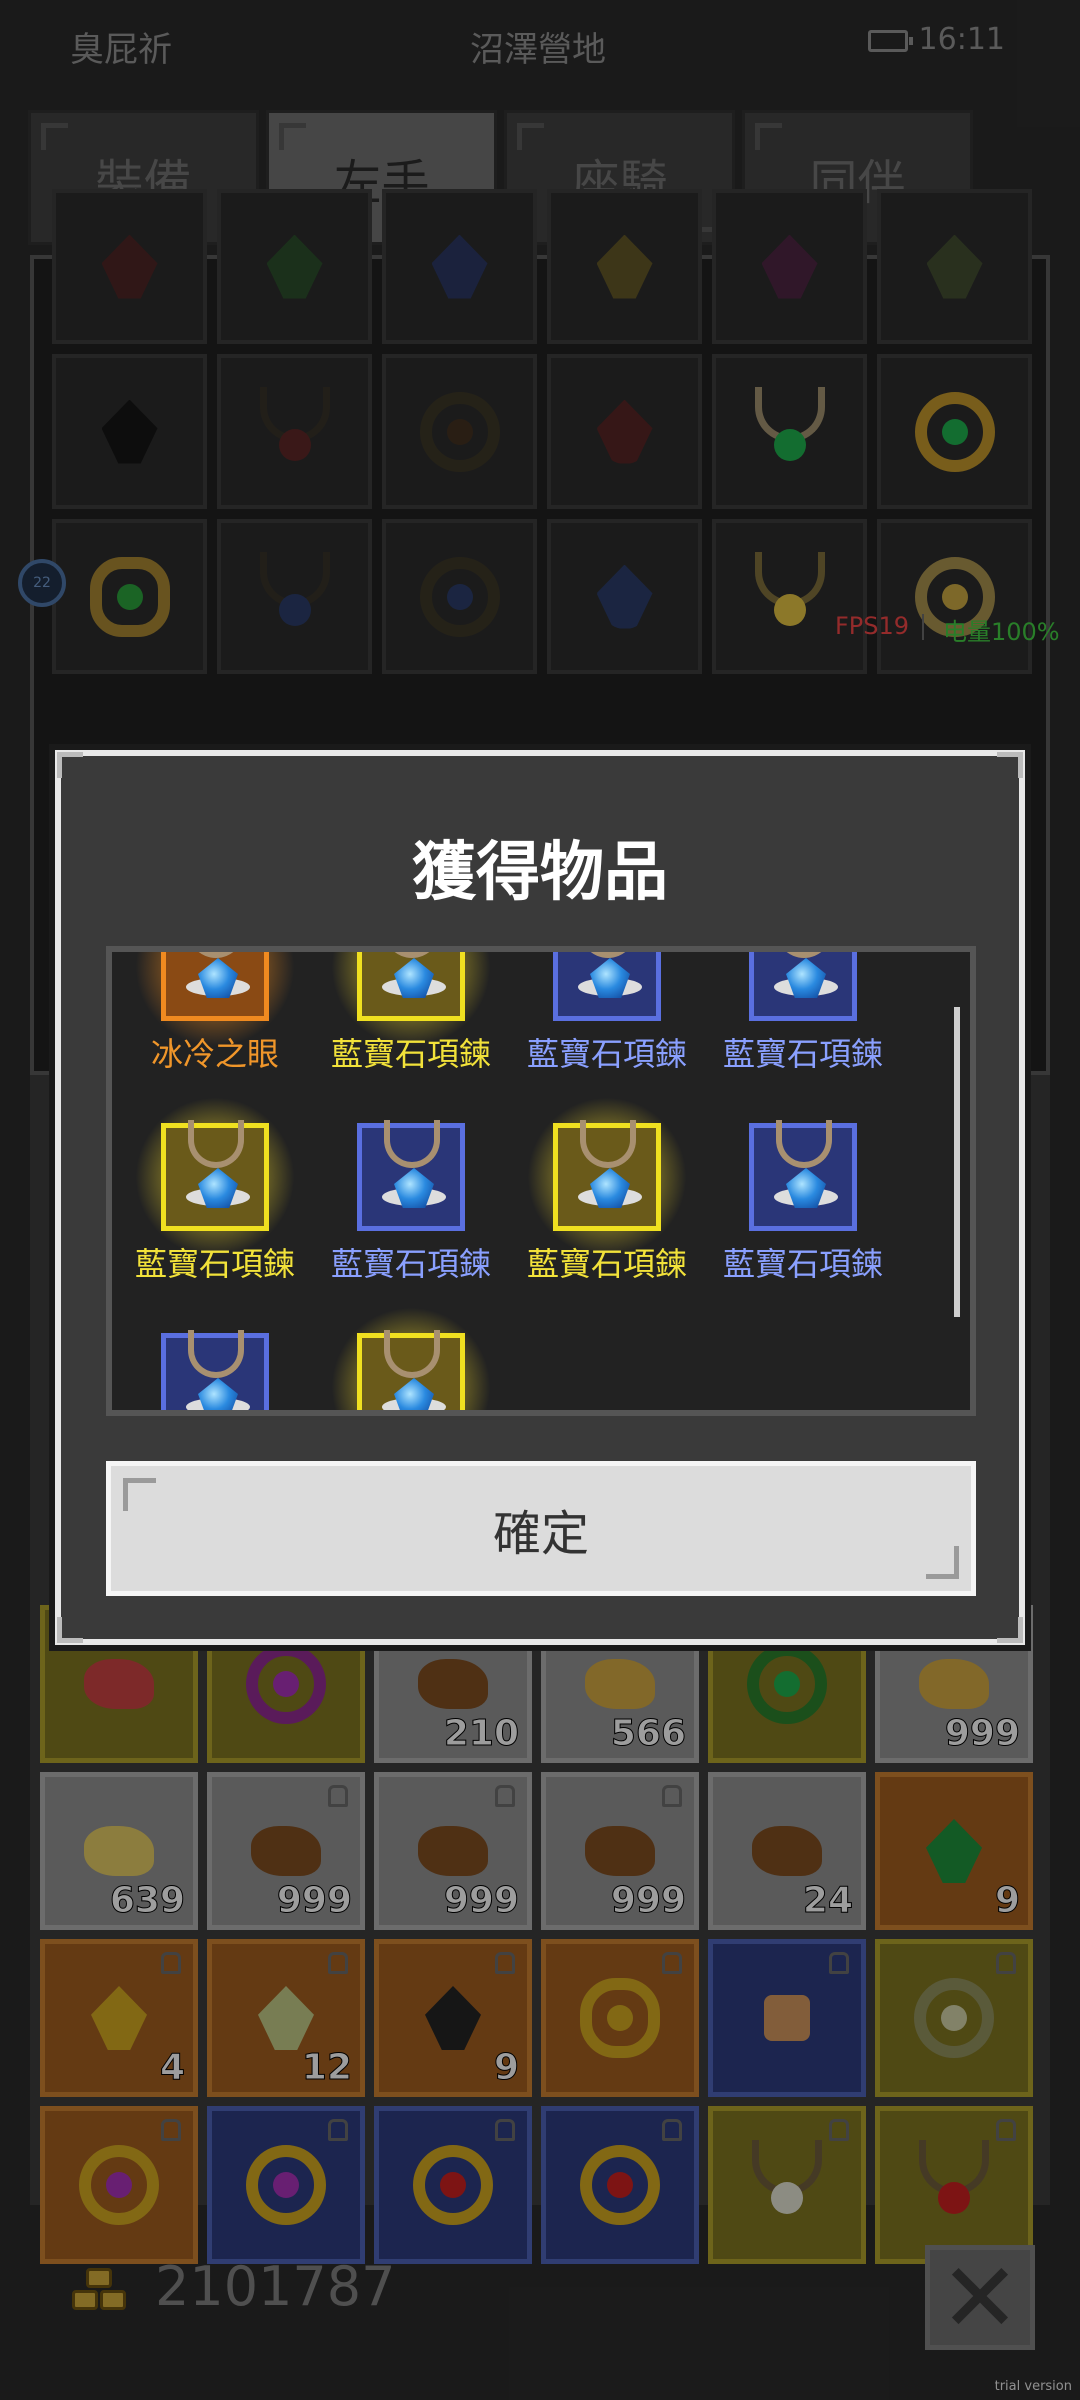 This screenshot has height=2400, width=1080. I want to click on items-row: 藍寶石項鍊 藍寶石項鍊 藍寶石項鍊 藍寶石項鍊, so click(542, 1212).